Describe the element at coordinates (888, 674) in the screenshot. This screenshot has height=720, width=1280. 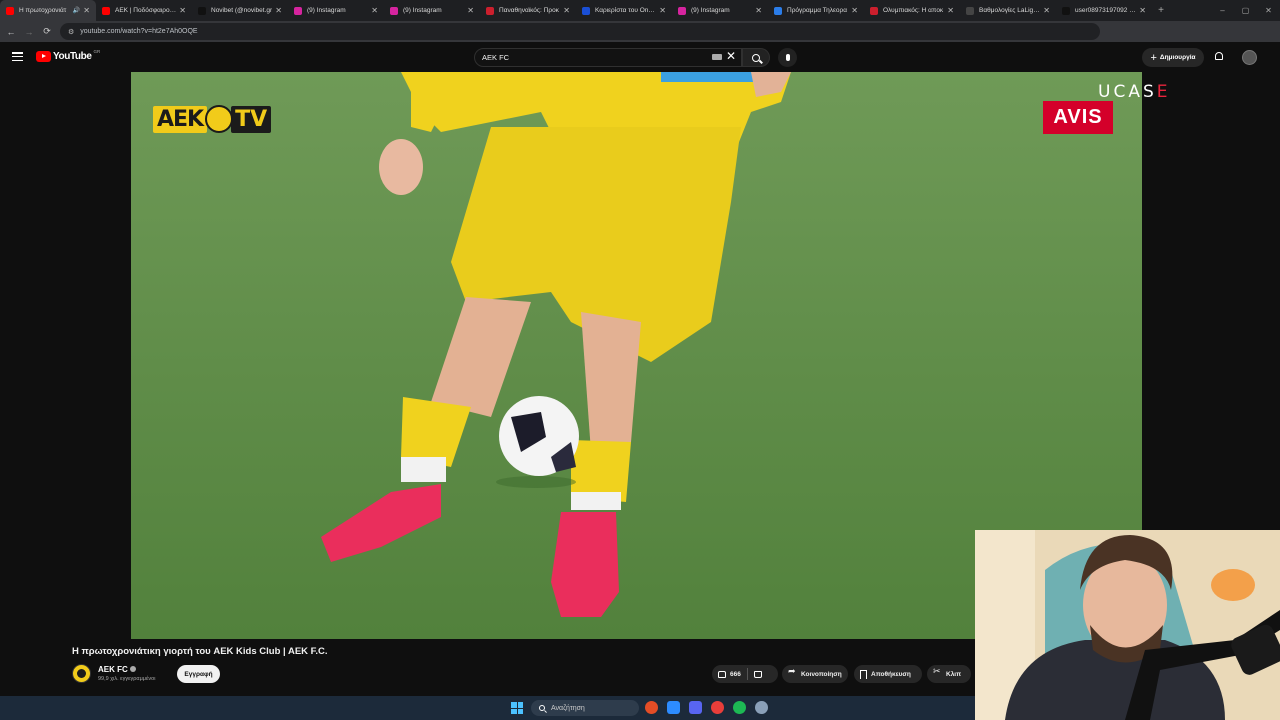
I see `save-button: Αποθήκευση` at that location.